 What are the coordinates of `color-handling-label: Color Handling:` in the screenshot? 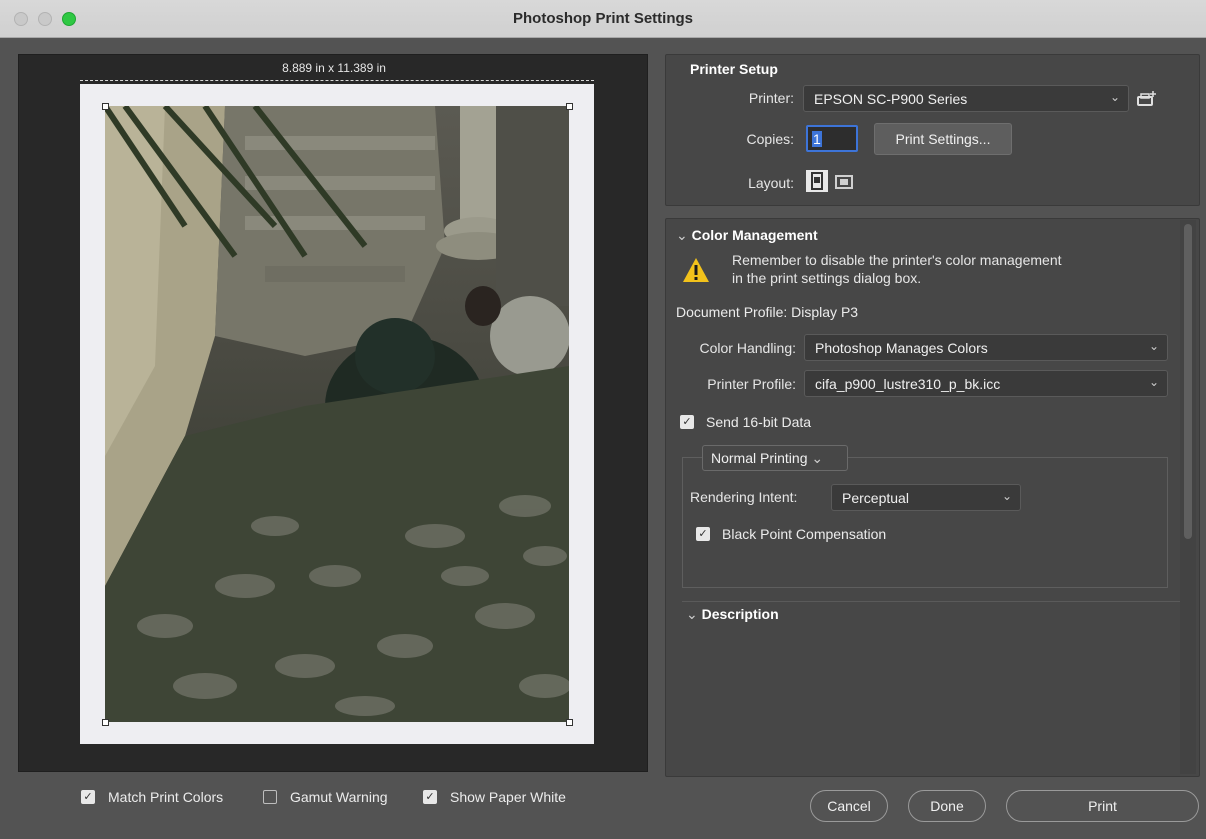 It's located at (748, 348).